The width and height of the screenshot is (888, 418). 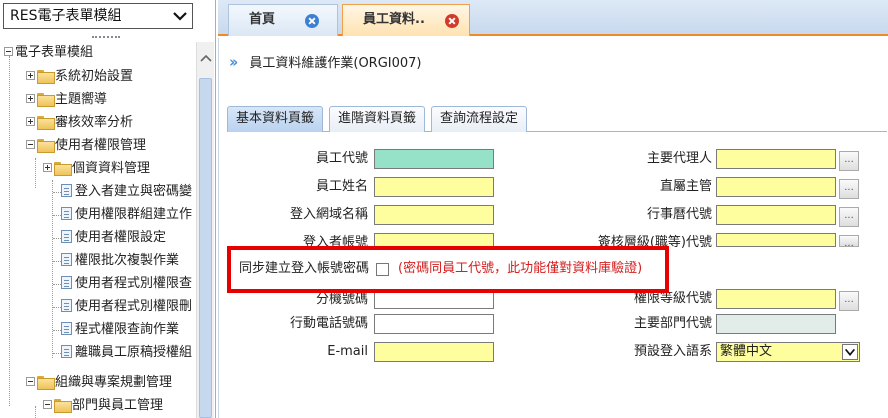 I want to click on tree-item-permission-lookup: 程式權限查詢作業, so click(x=120, y=330).